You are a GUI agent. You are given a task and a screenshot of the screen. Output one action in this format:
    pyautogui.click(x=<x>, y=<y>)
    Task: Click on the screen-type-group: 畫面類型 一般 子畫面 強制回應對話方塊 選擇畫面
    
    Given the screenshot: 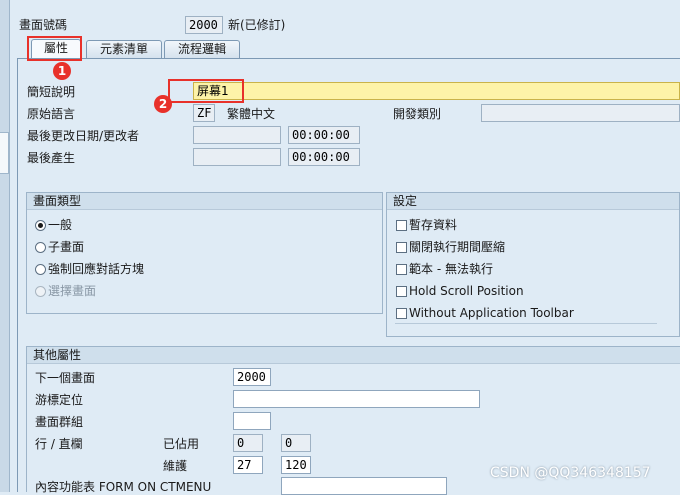 What is the action you would take?
    pyautogui.click(x=204, y=253)
    